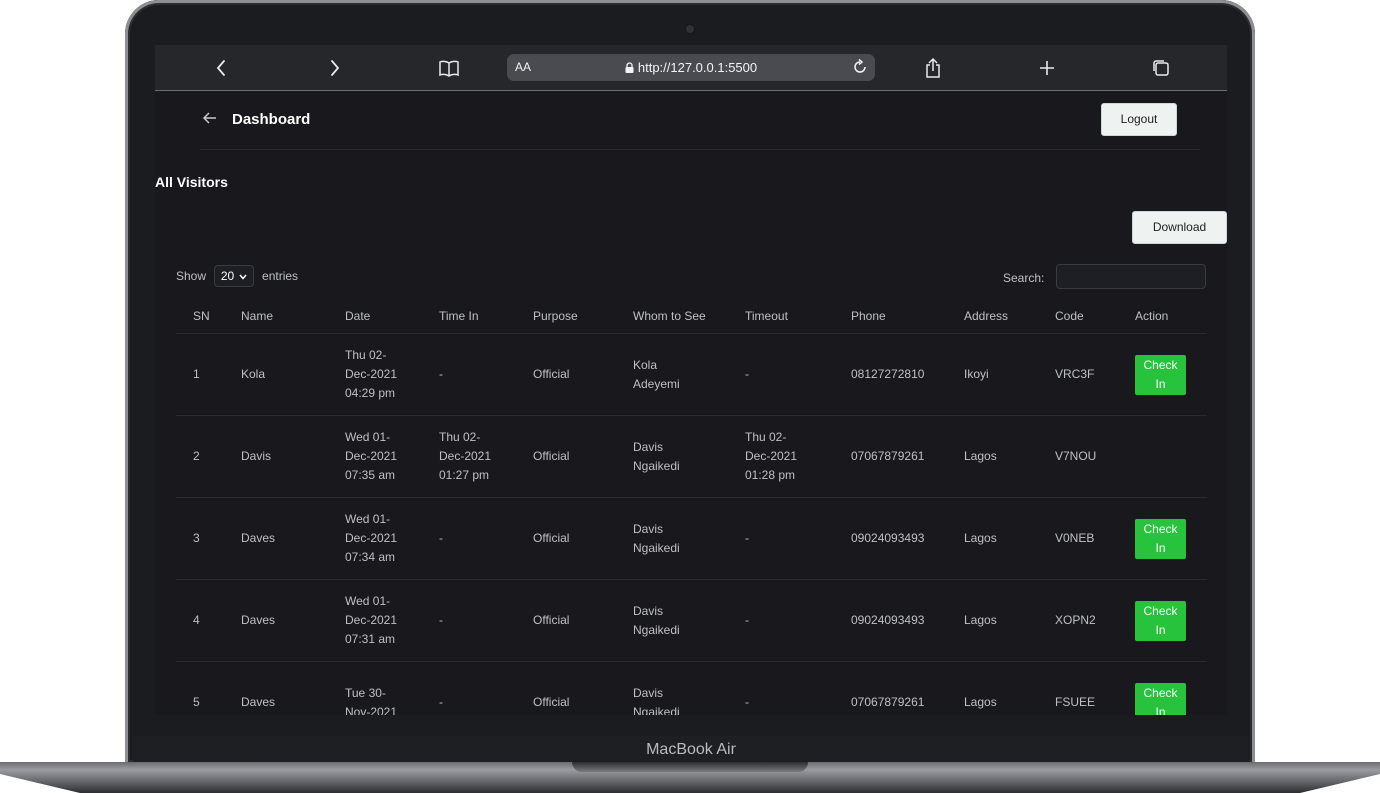  Describe the element at coordinates (221, 68) in the screenshot. I see `chevron-left-icon` at that location.